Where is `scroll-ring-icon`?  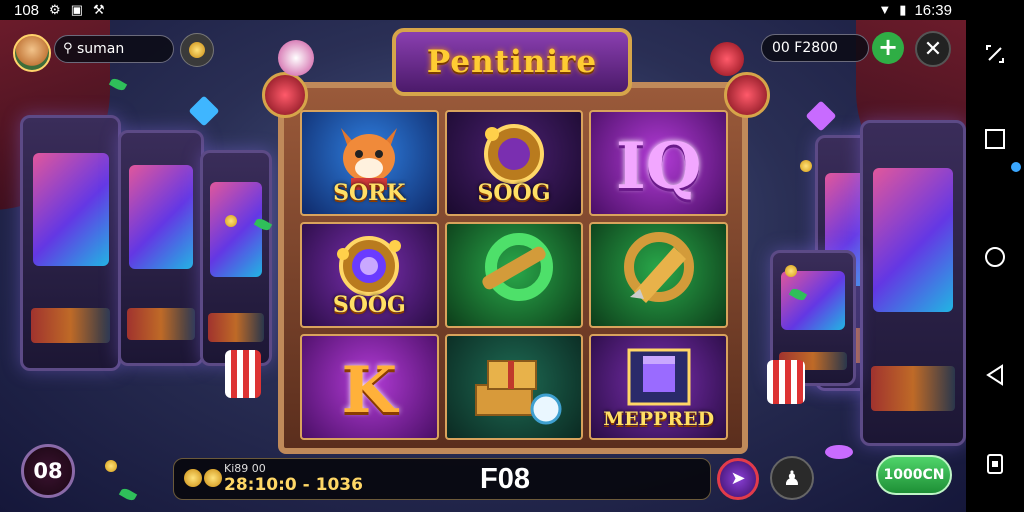
scroll-ring-icon is located at coordinates (517, 266).